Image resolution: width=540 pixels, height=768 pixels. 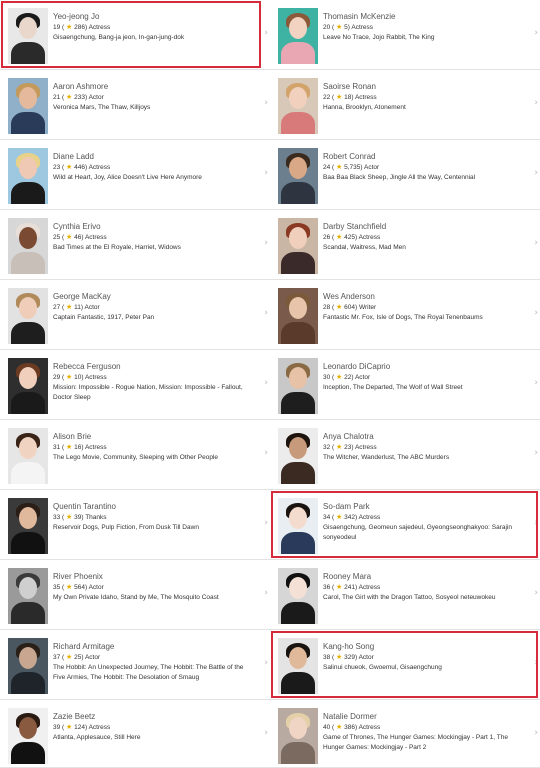 I want to click on person-name: Alison Brie, so click(x=154, y=436).